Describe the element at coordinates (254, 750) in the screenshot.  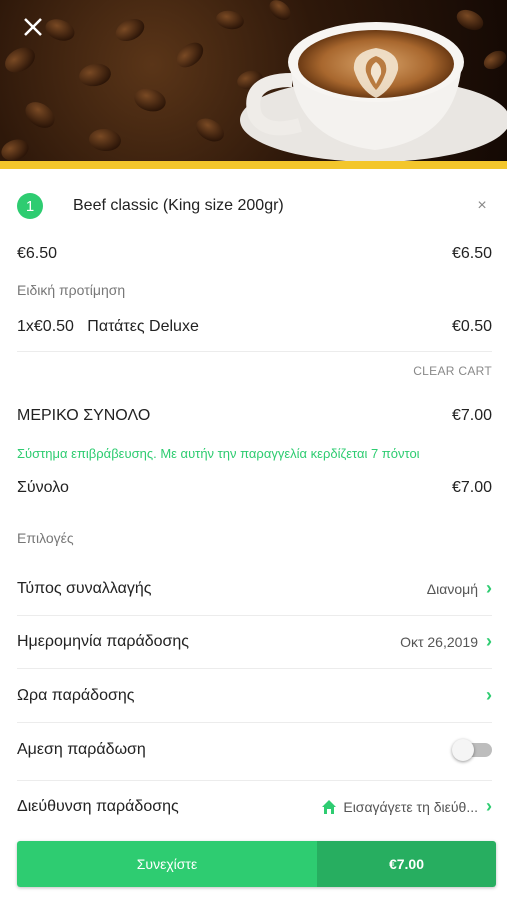
I see `immediate-delivery-row: Αμεση παράδωση` at that location.